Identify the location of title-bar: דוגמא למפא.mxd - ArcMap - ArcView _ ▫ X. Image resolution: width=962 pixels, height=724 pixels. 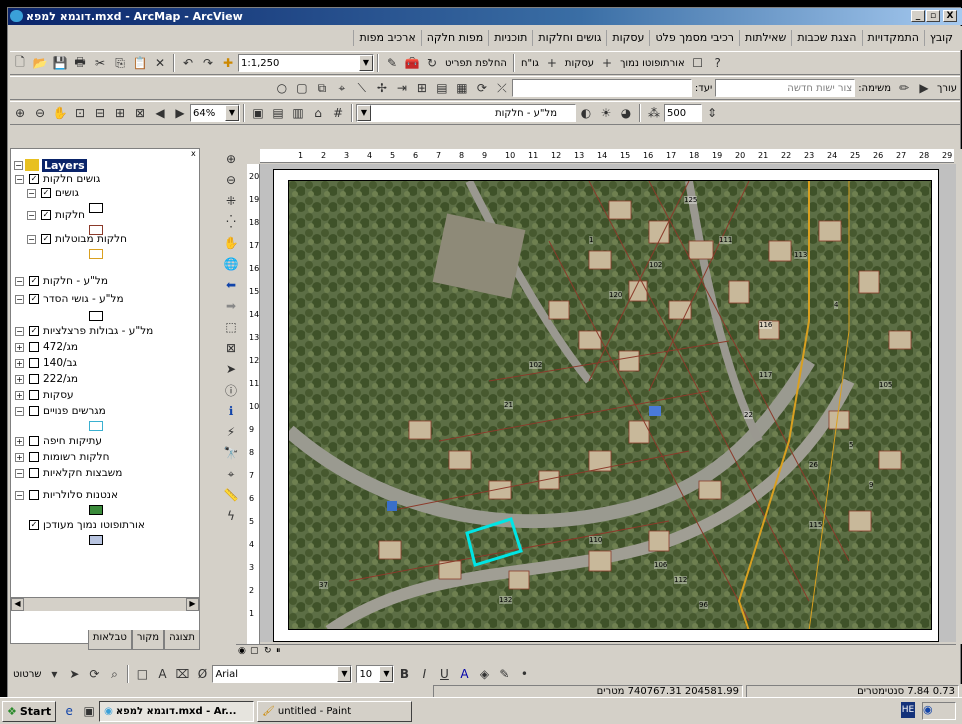
(485, 16).